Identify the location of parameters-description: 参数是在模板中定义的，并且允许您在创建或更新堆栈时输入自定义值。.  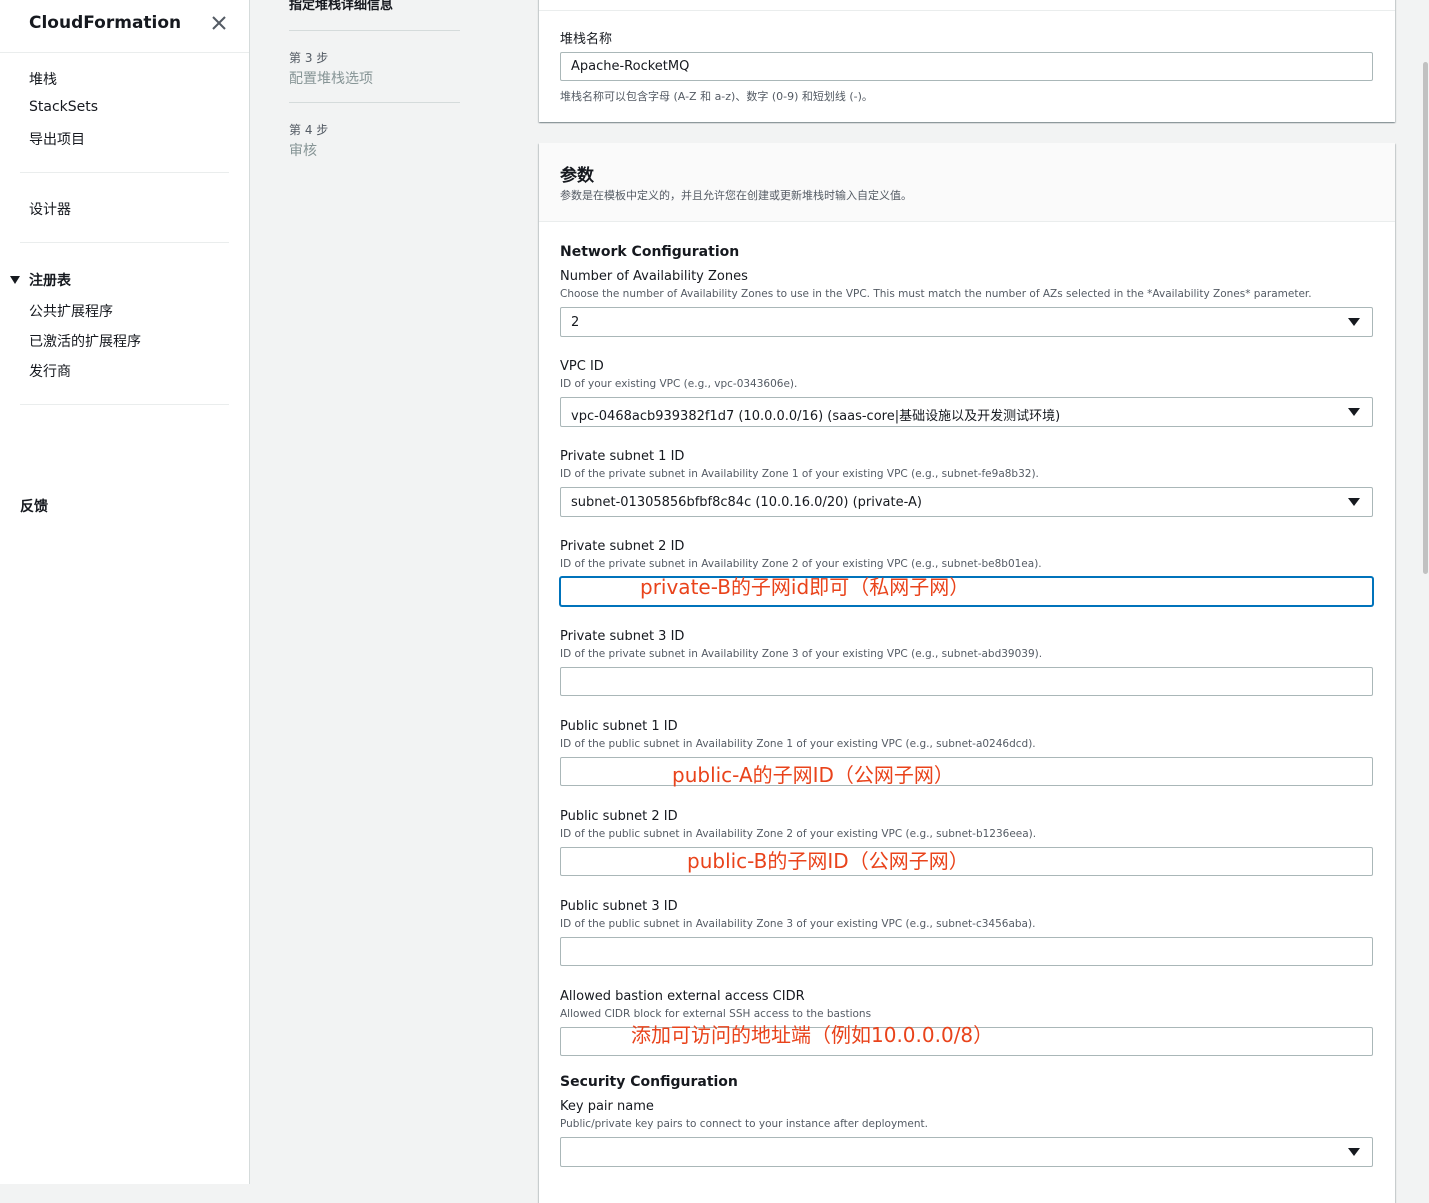
(736, 195).